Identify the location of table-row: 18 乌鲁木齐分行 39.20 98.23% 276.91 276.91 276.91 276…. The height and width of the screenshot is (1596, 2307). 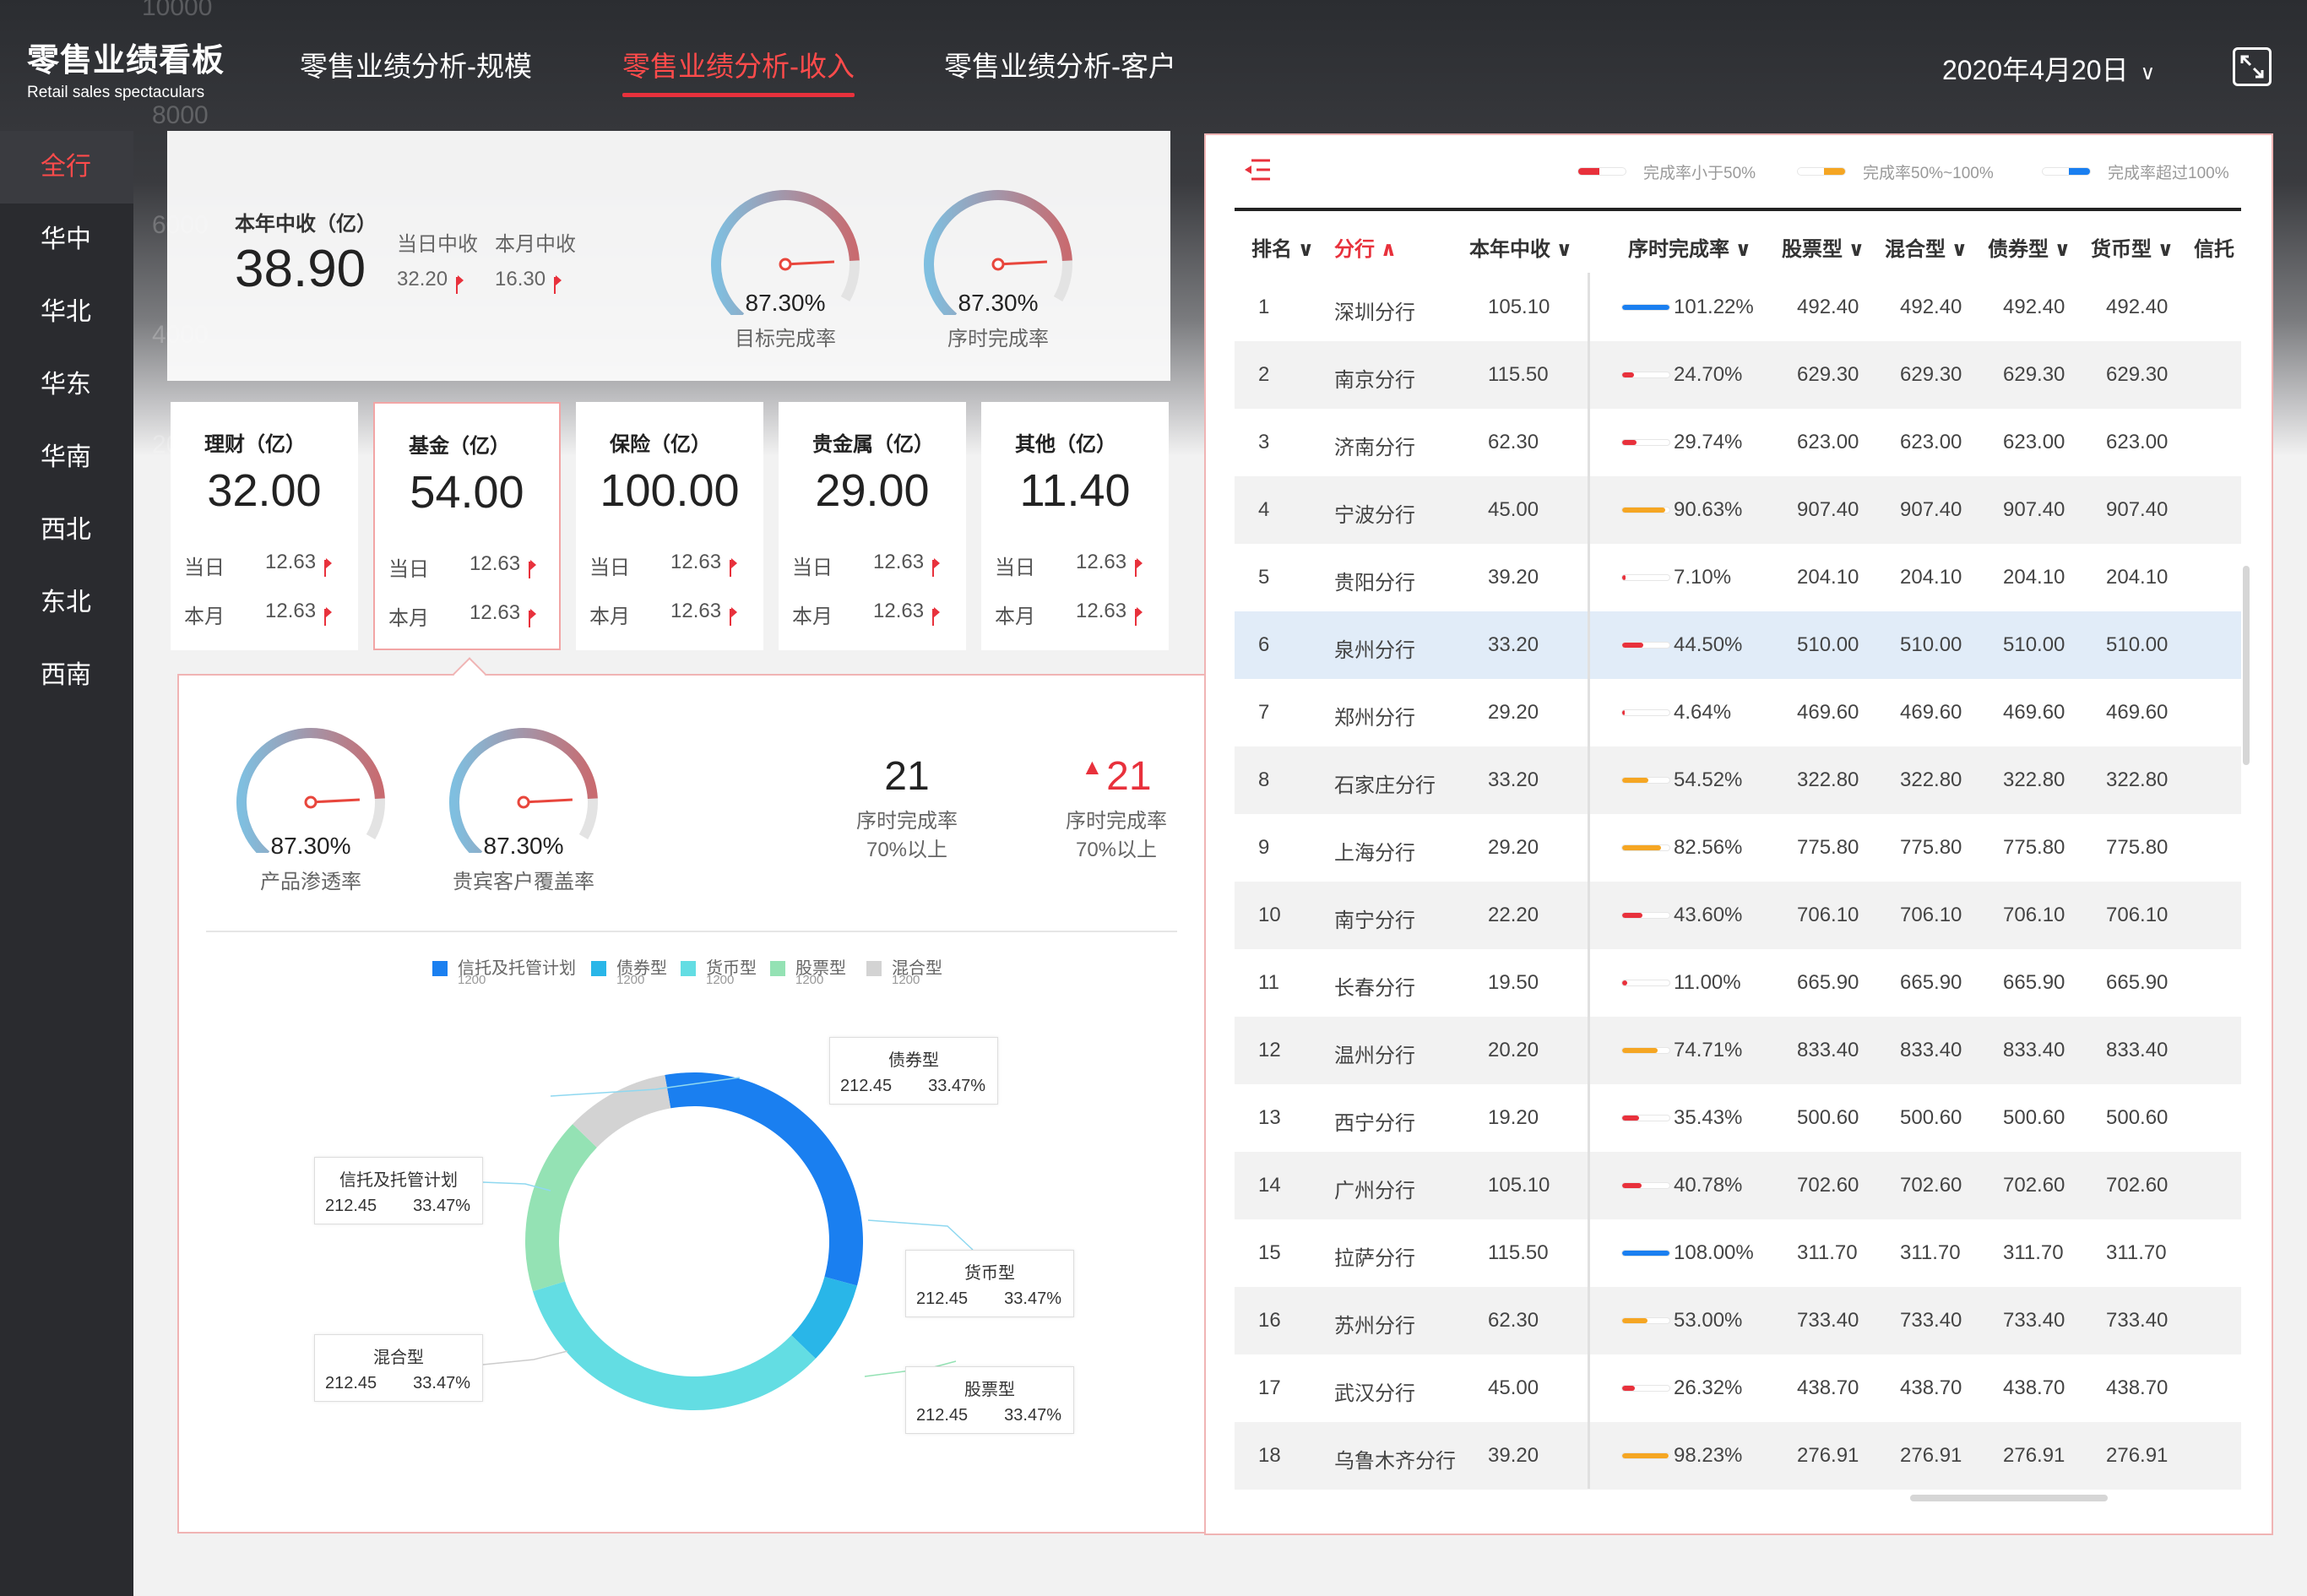
(1738, 1456).